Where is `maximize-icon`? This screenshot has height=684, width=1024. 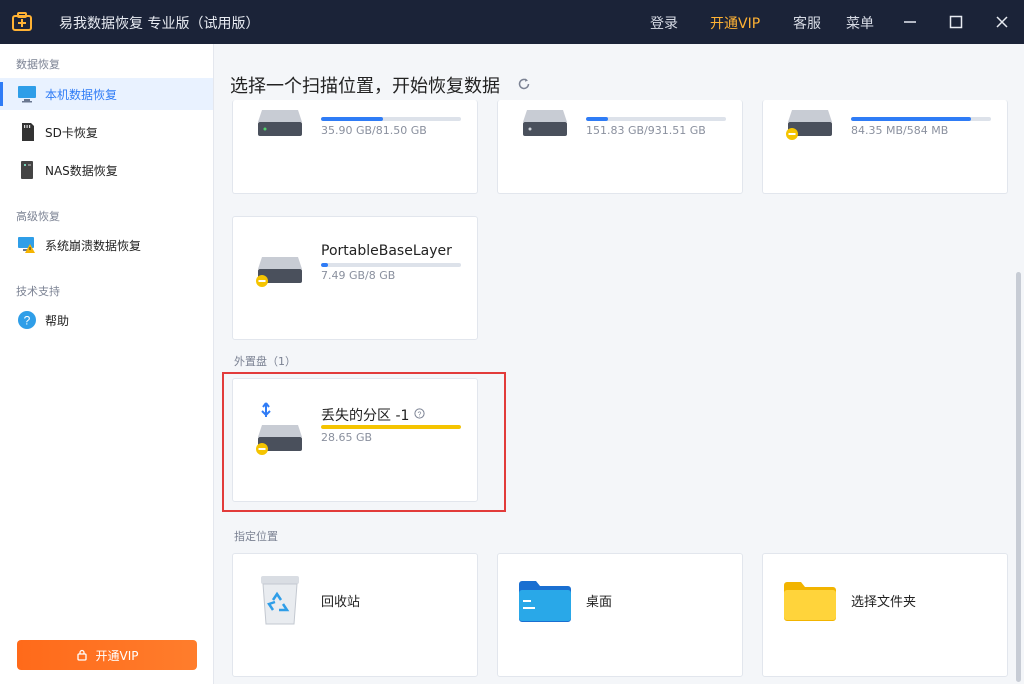 maximize-icon is located at coordinates (956, 22).